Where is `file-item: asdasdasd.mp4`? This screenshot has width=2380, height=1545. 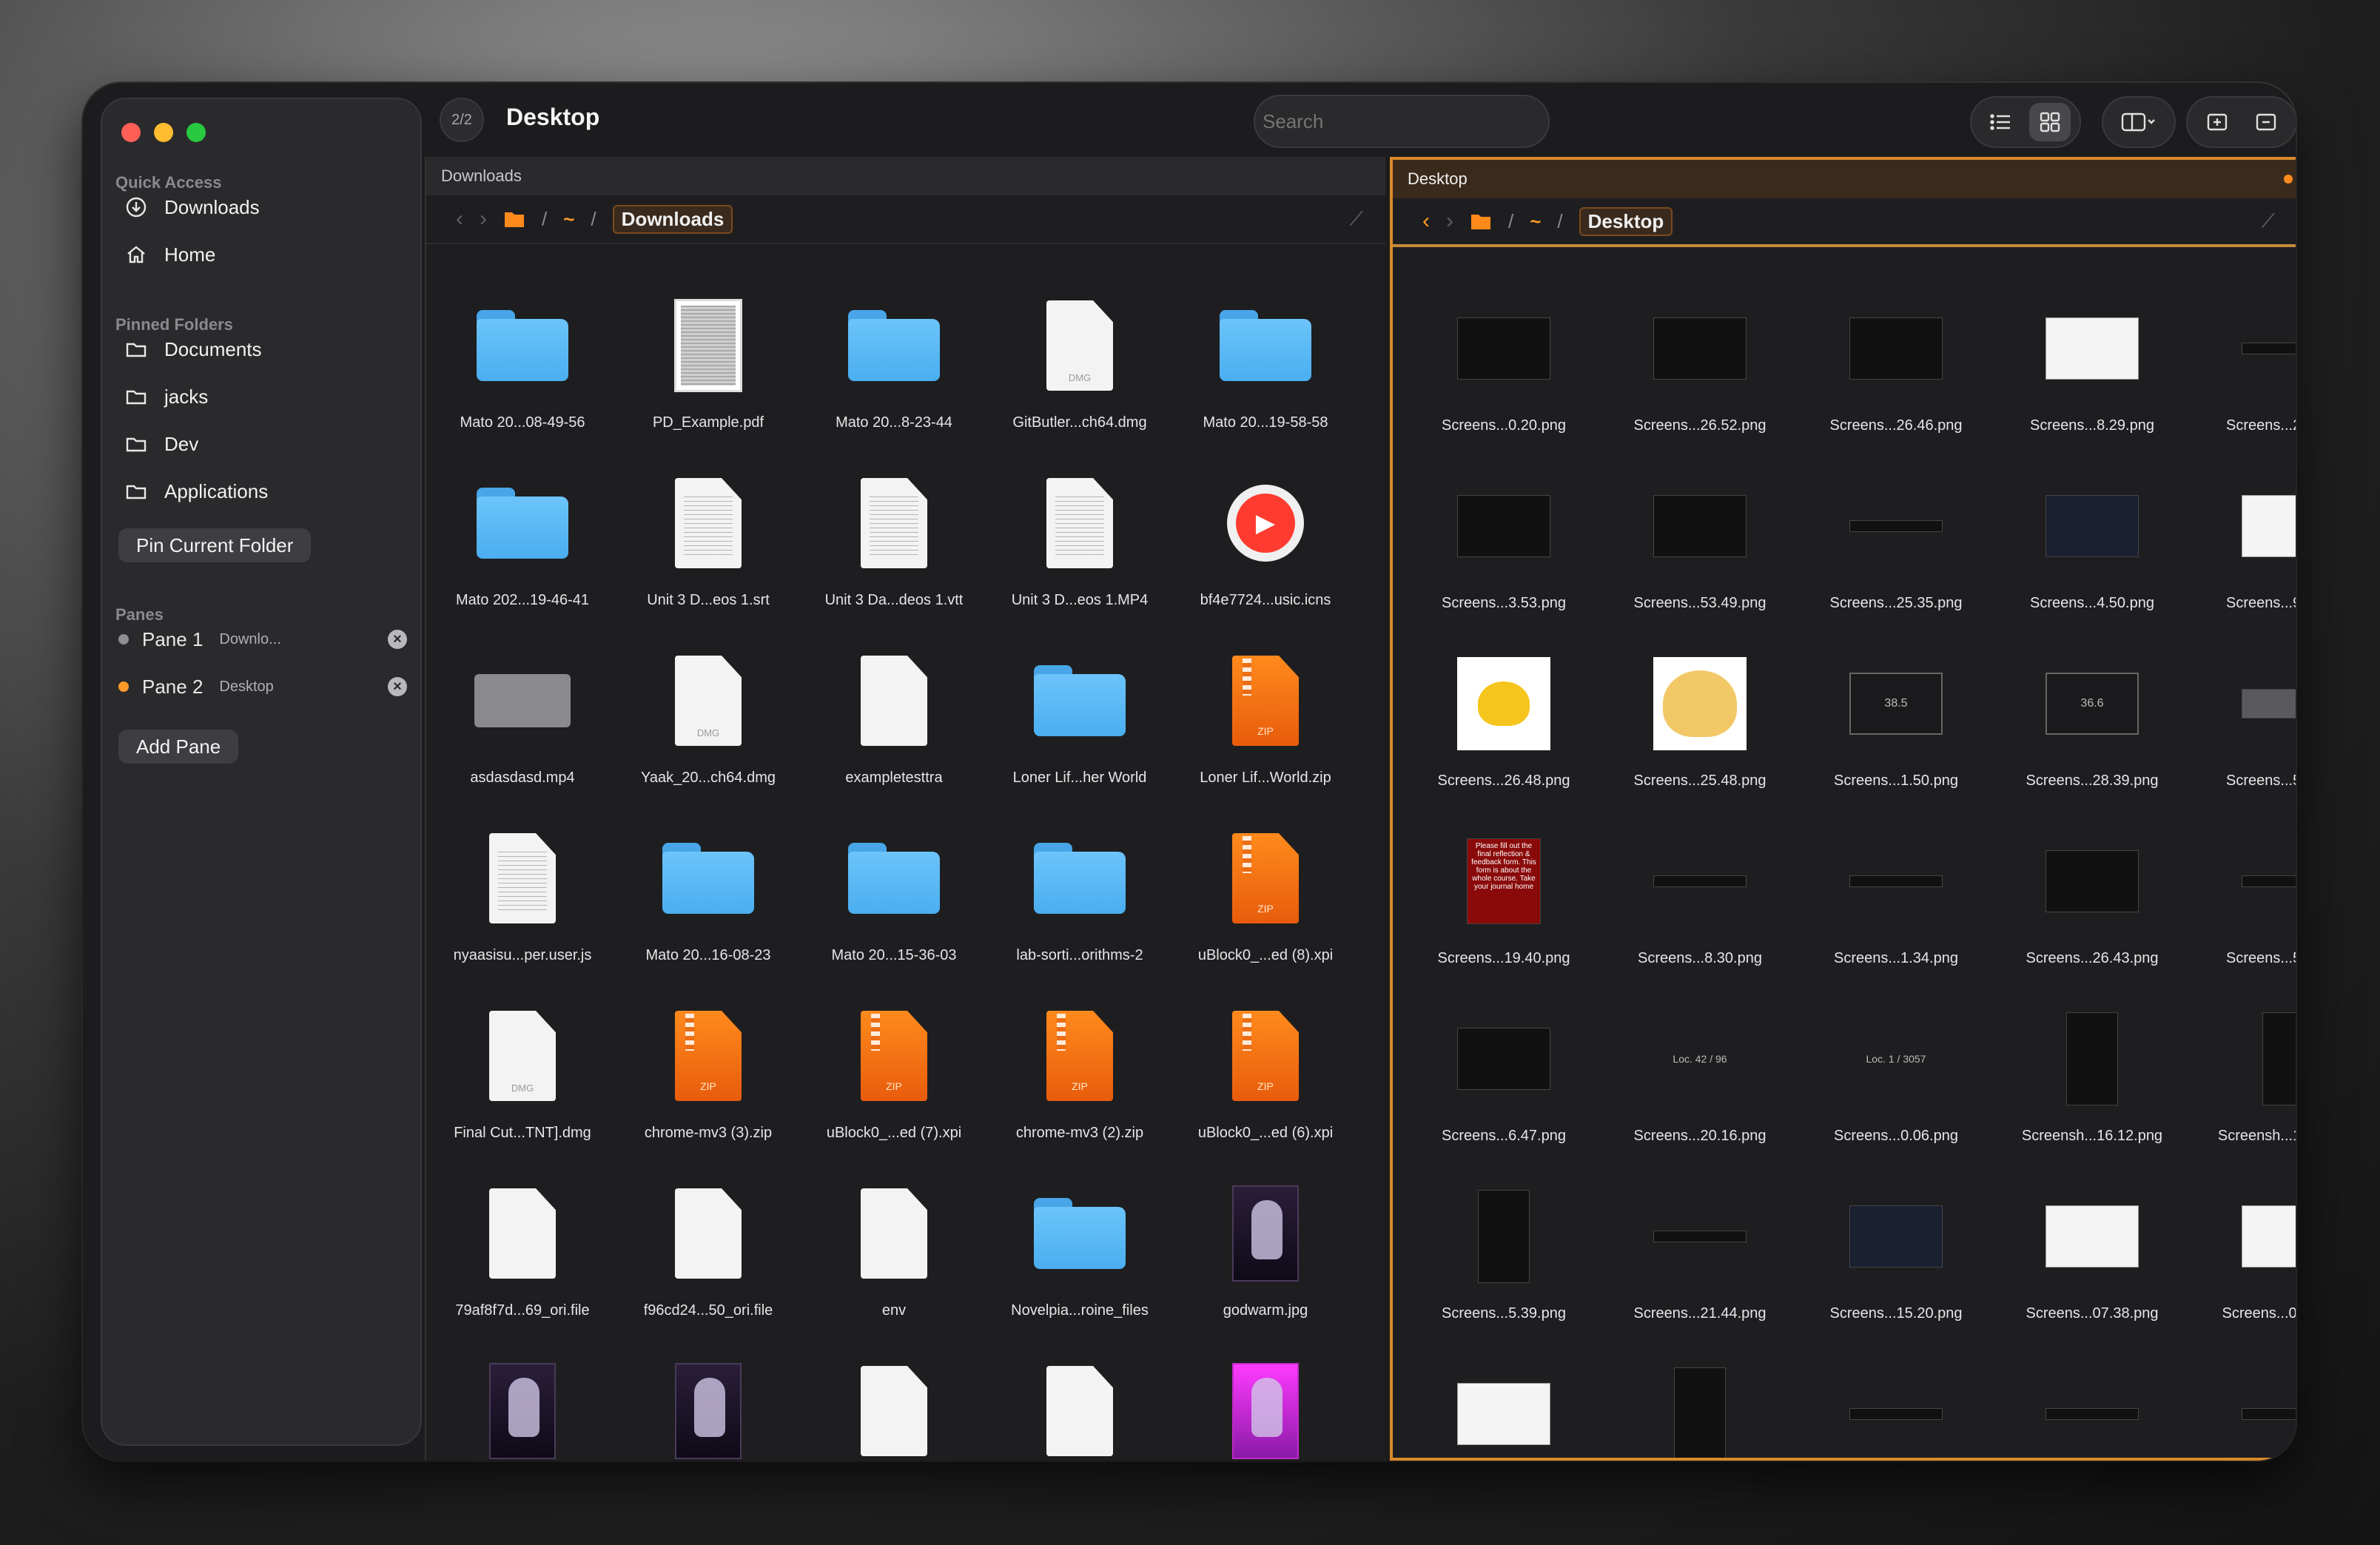
file-item: asdasdasd.mp4 is located at coordinates (523, 723).